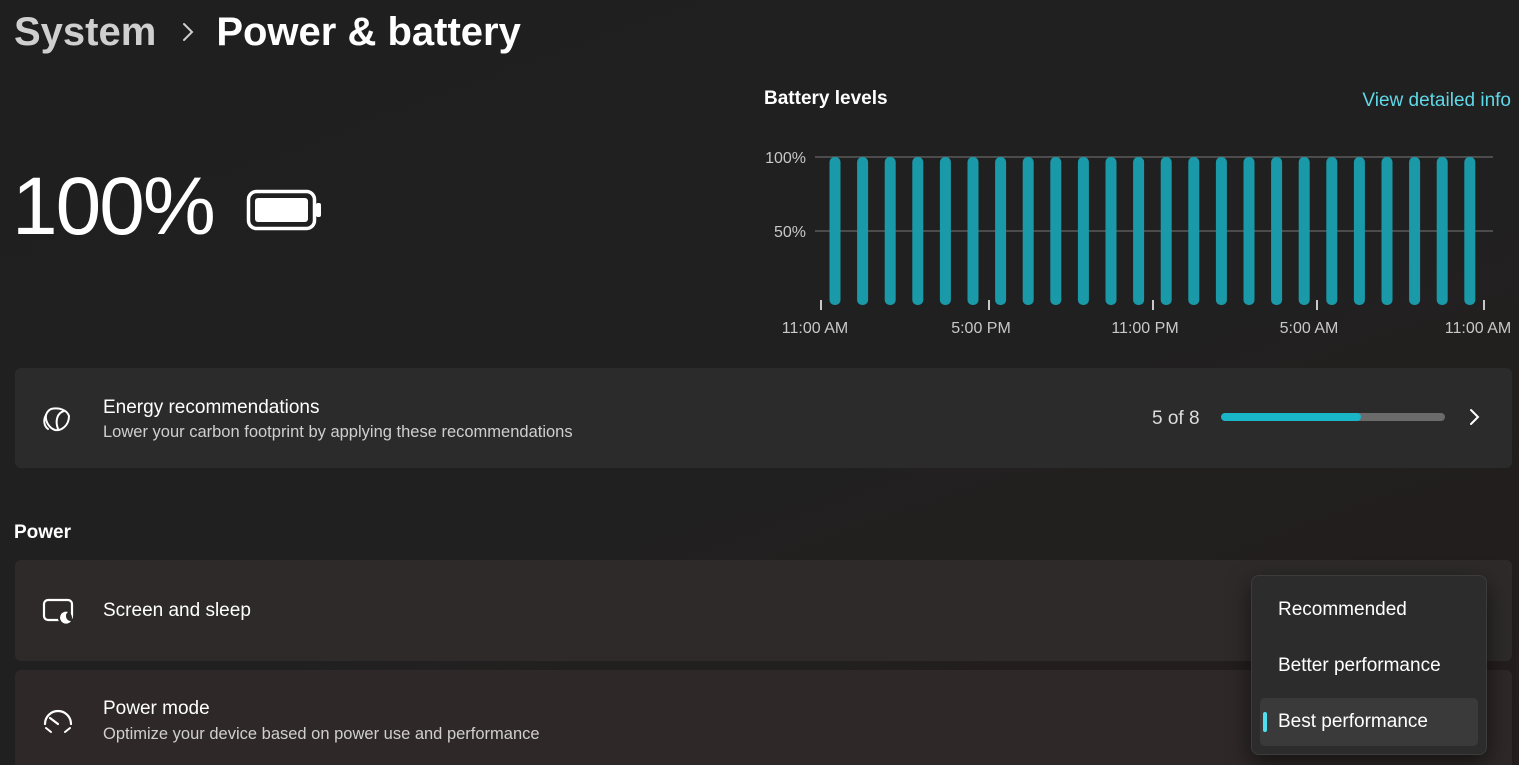 The width and height of the screenshot is (1519, 765). What do you see at coordinates (58, 721) in the screenshot?
I see `gauge-icon` at bounding box center [58, 721].